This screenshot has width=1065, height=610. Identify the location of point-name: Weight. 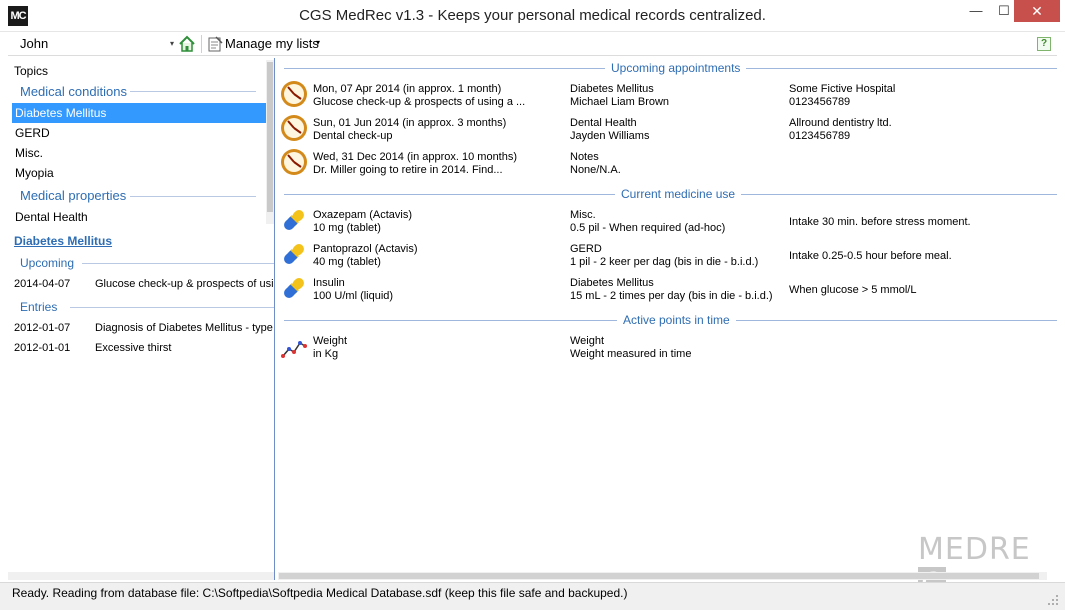
(330, 341).